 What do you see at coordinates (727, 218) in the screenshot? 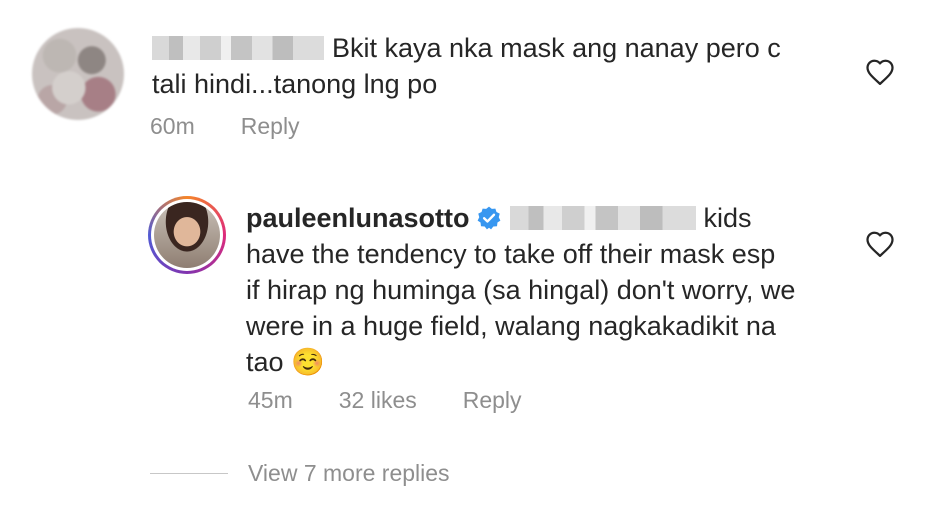
I see `reply-line: kids` at bounding box center [727, 218].